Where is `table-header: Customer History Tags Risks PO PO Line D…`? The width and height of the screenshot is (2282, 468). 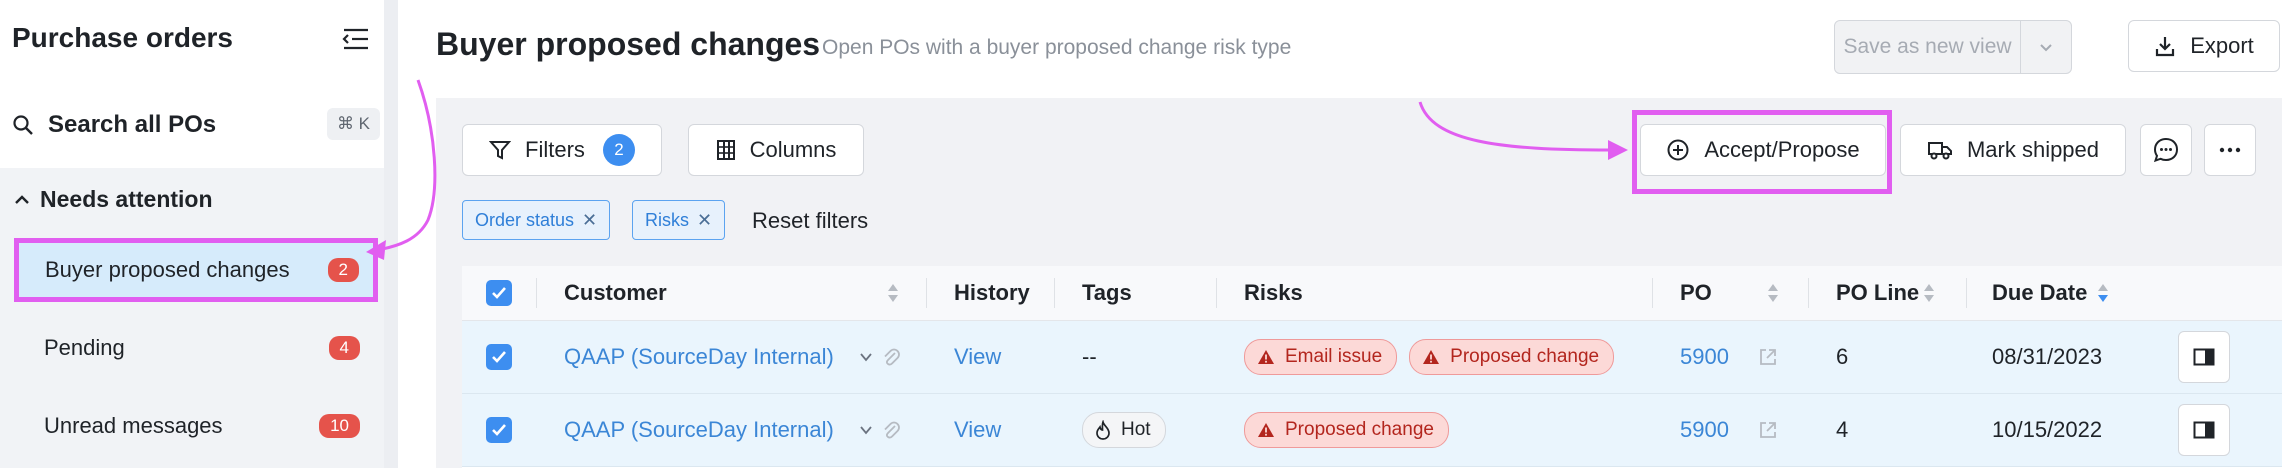
table-header: Customer History Tags Risks PO PO Line D… is located at coordinates (1372, 293).